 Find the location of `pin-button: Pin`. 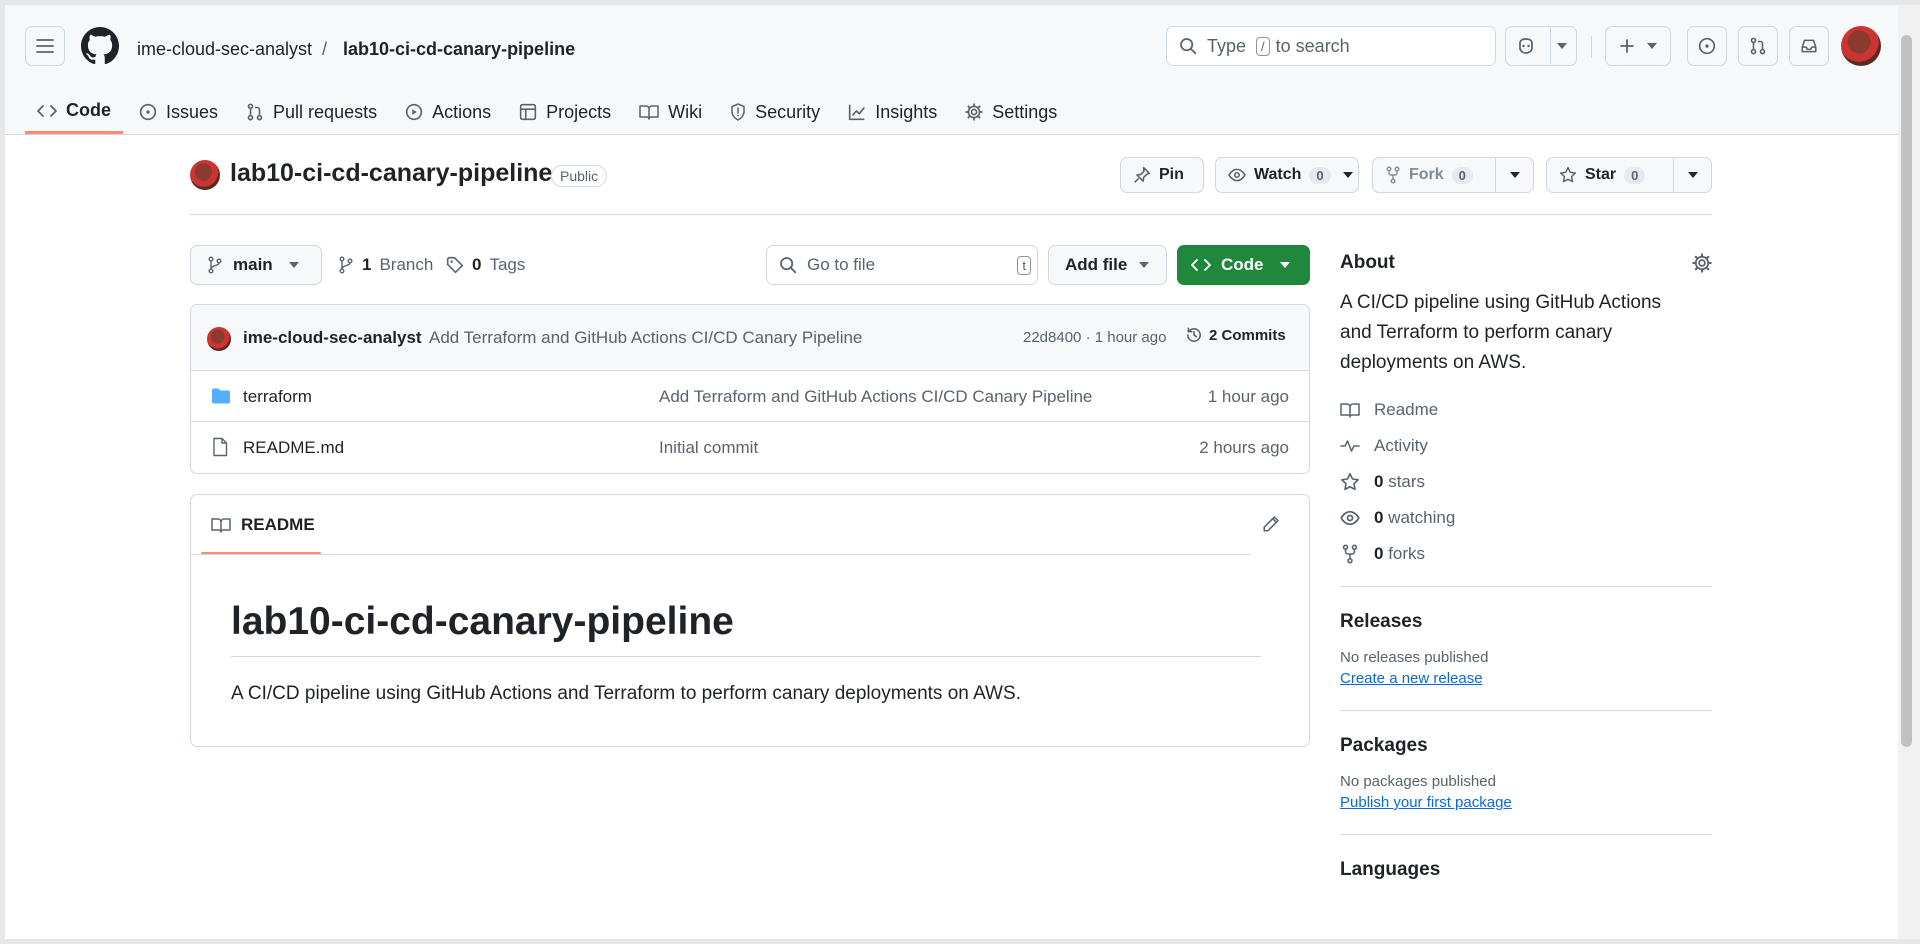

pin-button: Pin is located at coordinates (1162, 175).